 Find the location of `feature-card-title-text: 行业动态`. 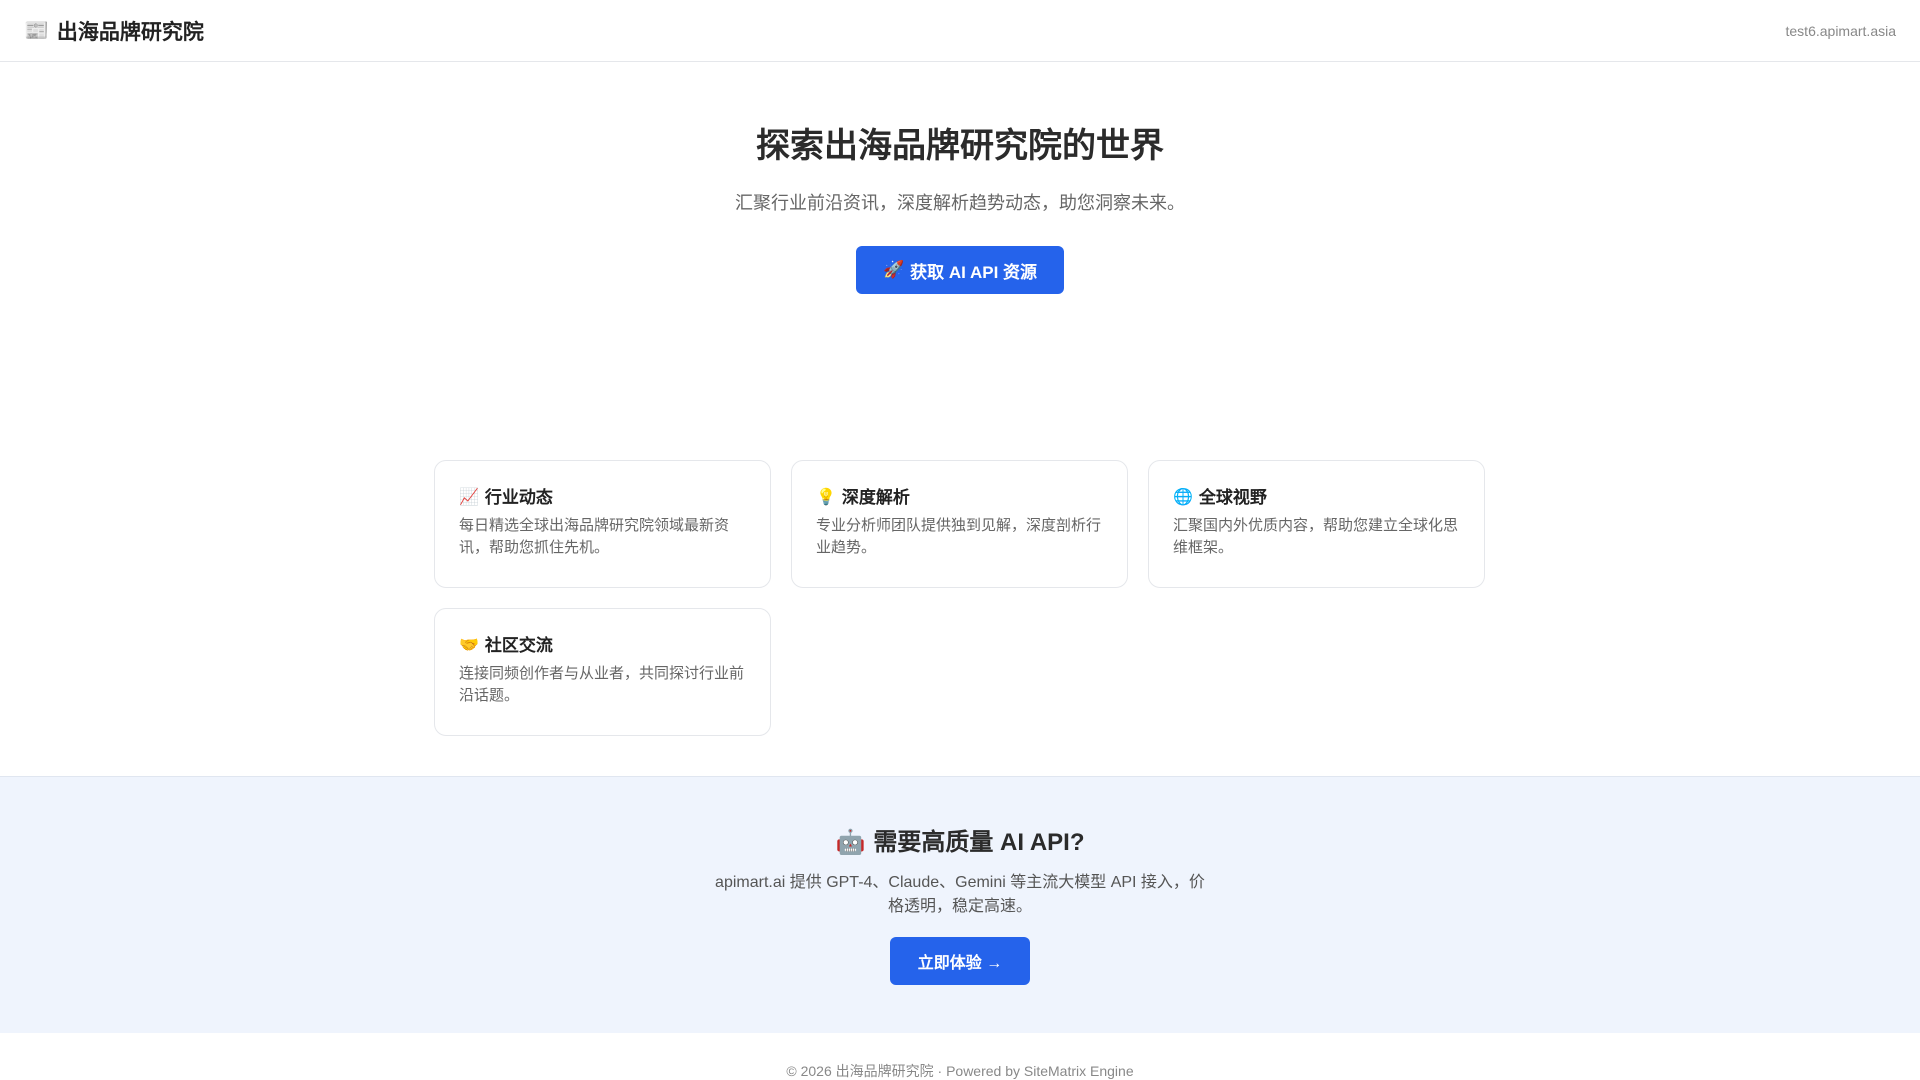

feature-card-title-text: 行业动态 is located at coordinates (518, 497).